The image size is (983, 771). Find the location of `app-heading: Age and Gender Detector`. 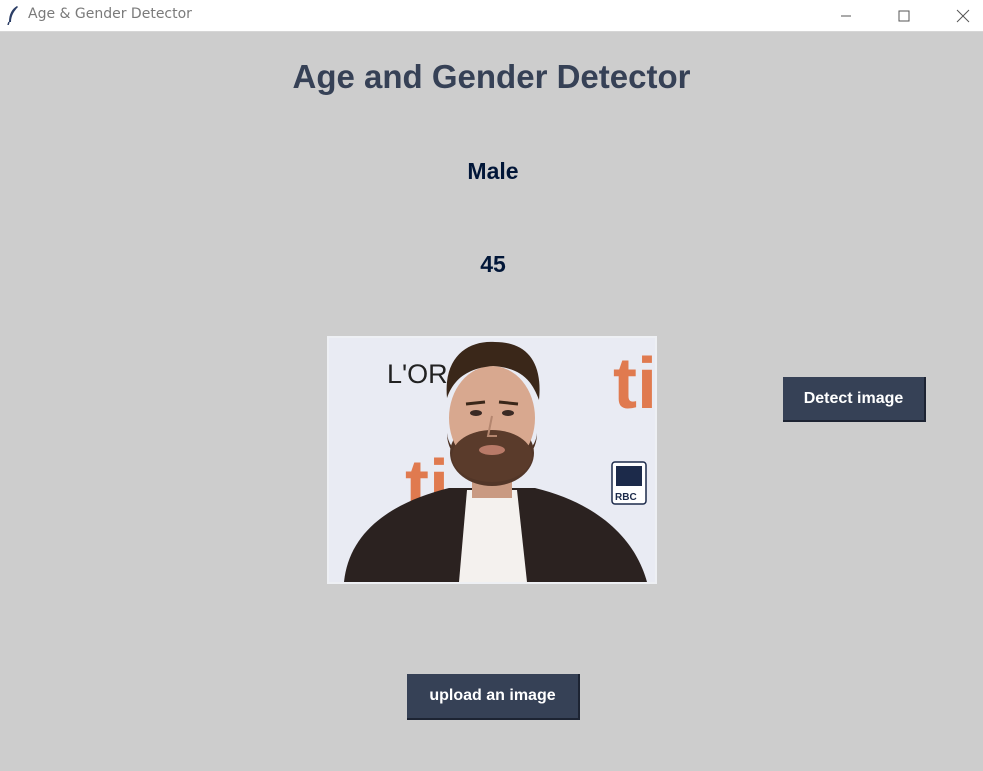

app-heading: Age and Gender Detector is located at coordinates (491, 76).